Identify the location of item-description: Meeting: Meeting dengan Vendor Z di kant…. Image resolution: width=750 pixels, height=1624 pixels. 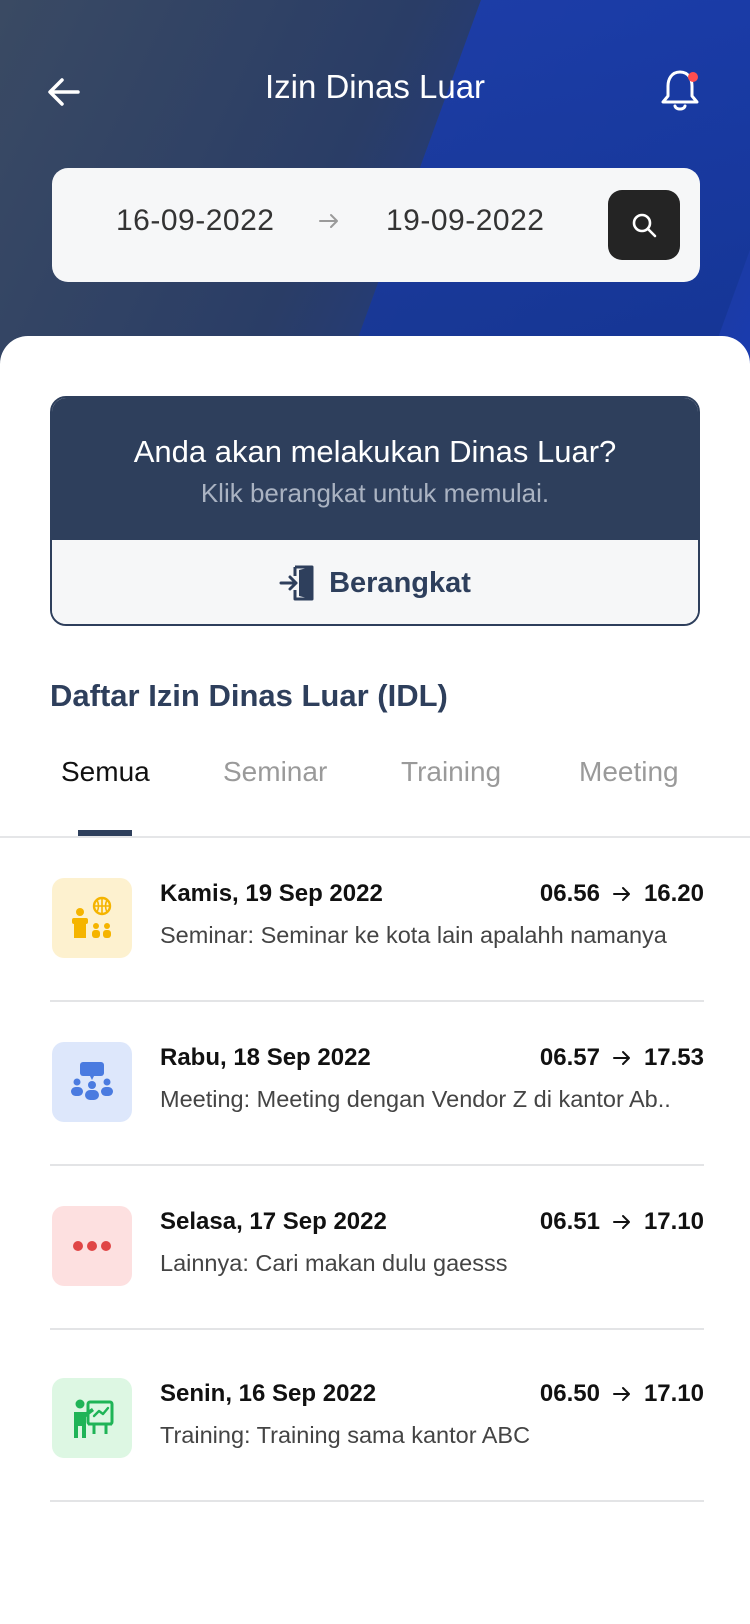
(415, 1099).